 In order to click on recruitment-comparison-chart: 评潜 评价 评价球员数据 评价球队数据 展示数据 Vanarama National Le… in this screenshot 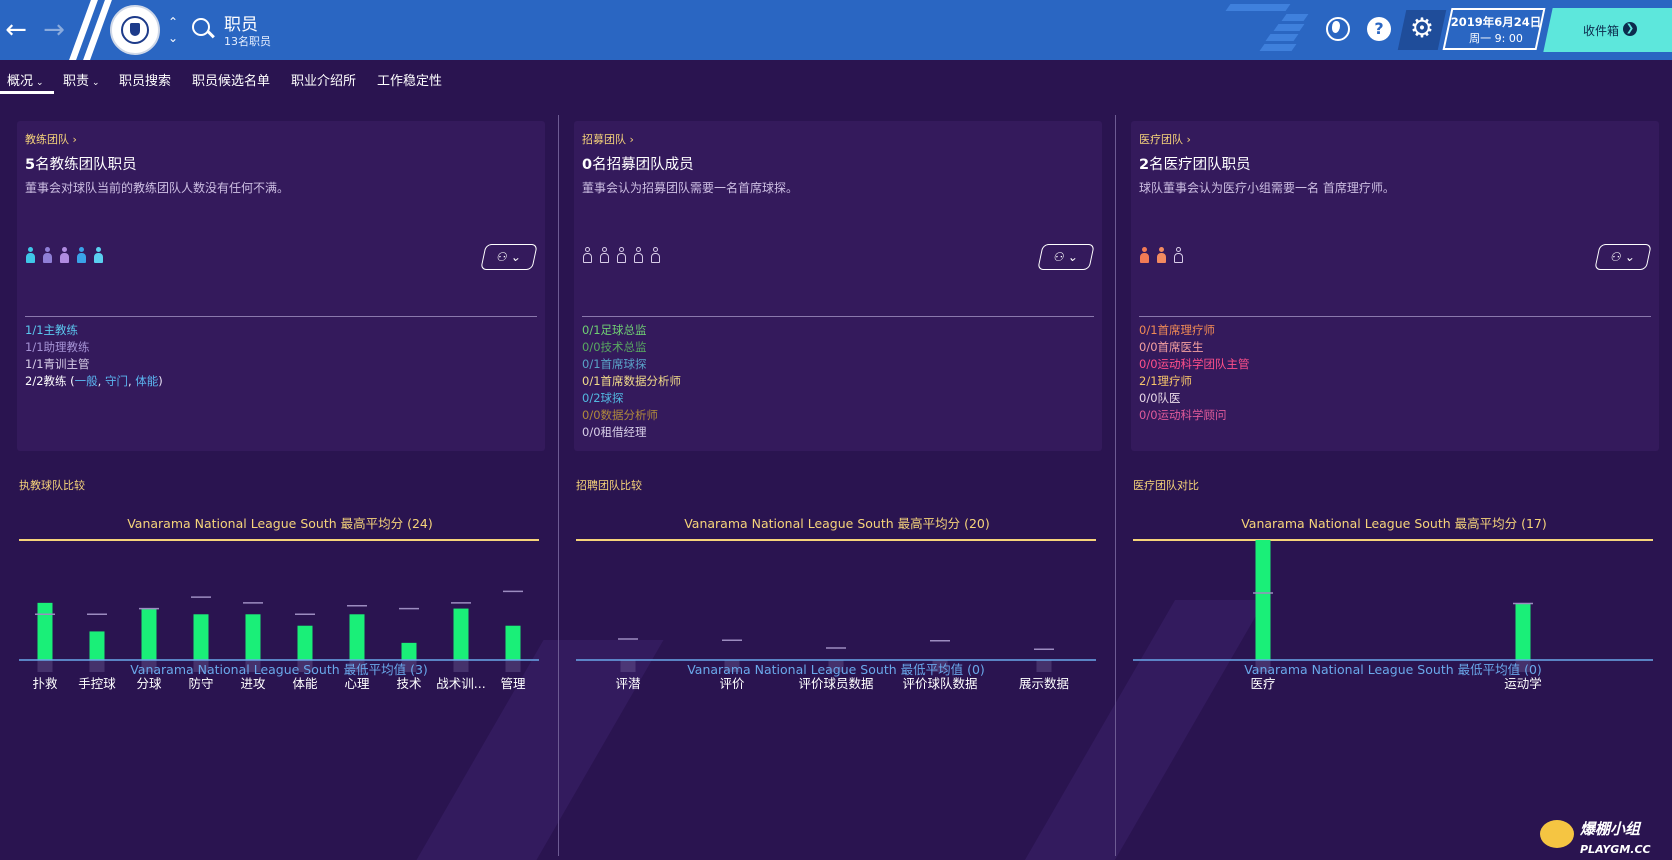, I will do `click(836, 615)`.